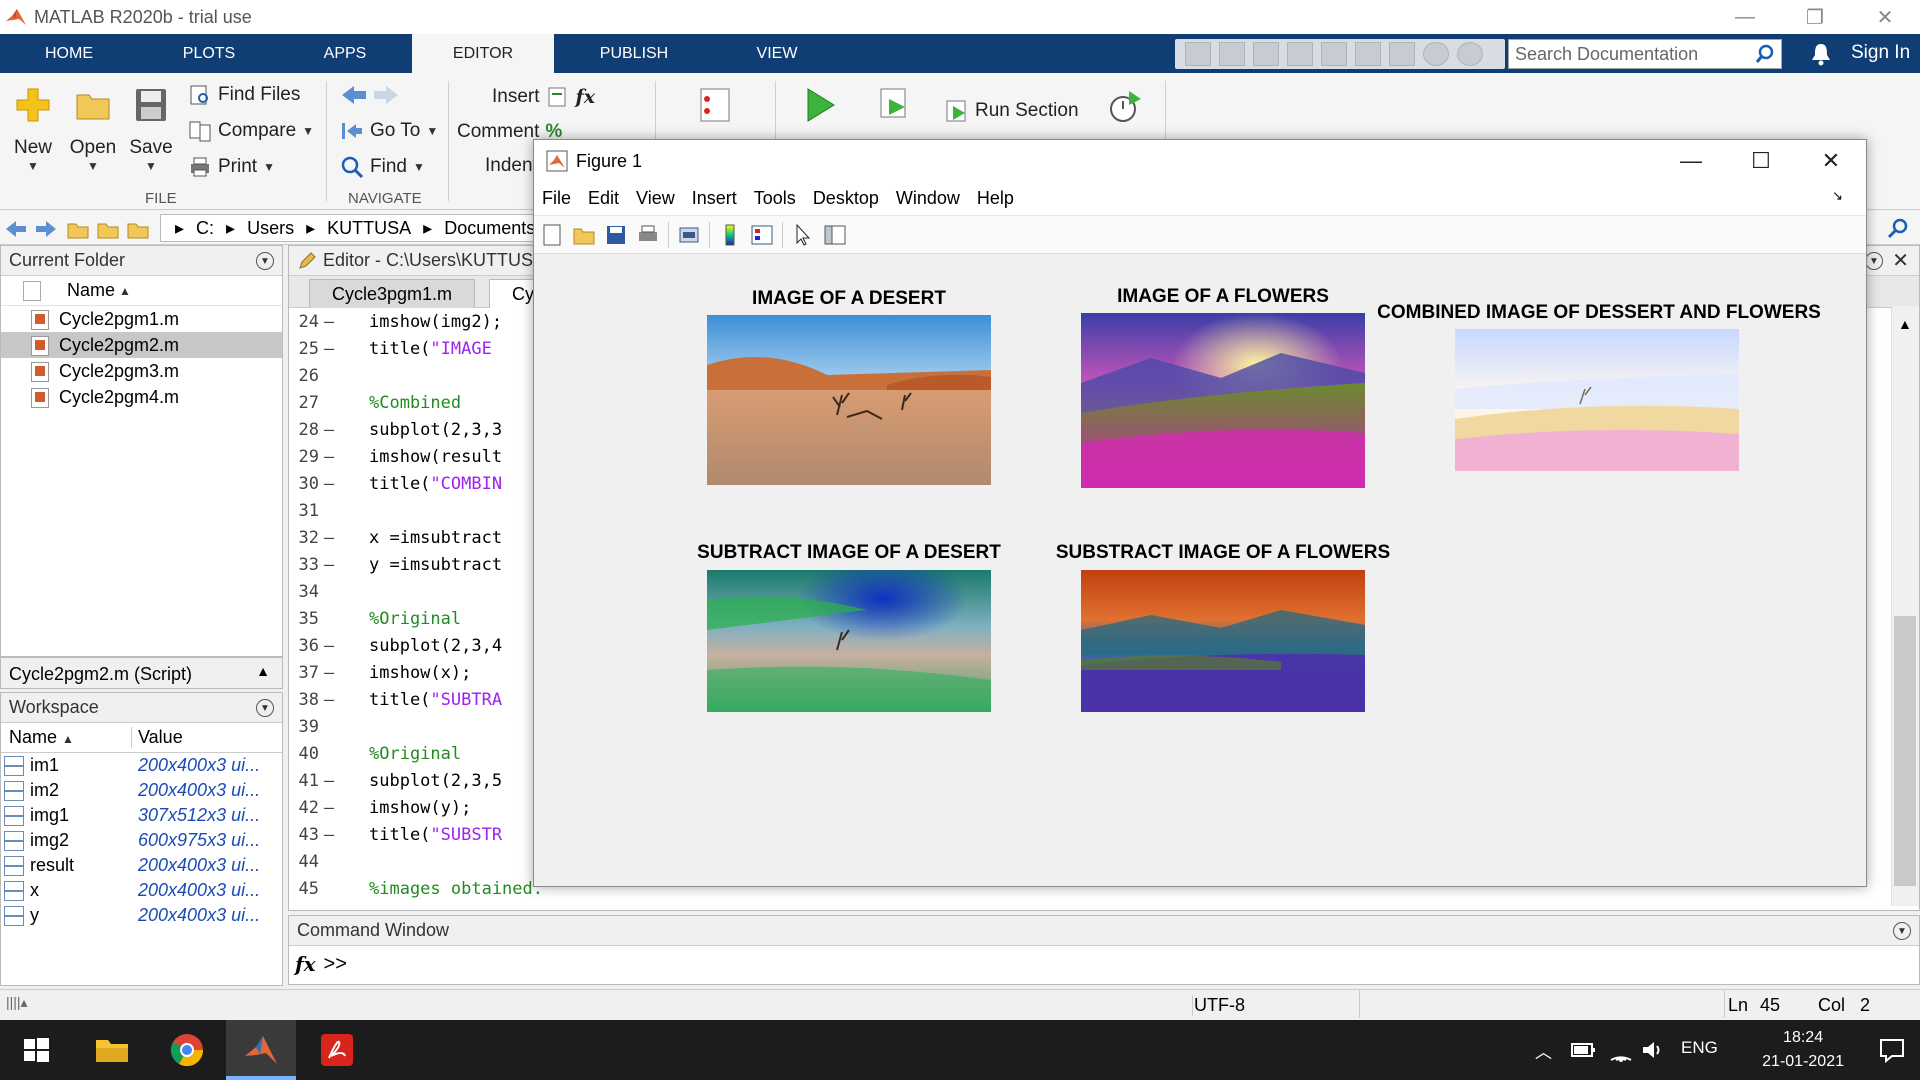 The height and width of the screenshot is (1080, 1920). What do you see at coordinates (1104, 950) in the screenshot?
I see `command-window: Command Window ▼ fx >>` at bounding box center [1104, 950].